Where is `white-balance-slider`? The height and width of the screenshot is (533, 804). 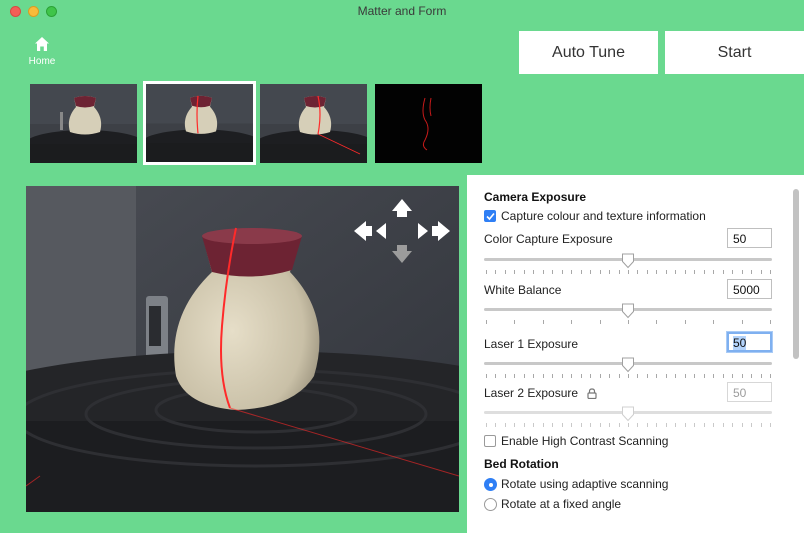 white-balance-slider is located at coordinates (628, 314).